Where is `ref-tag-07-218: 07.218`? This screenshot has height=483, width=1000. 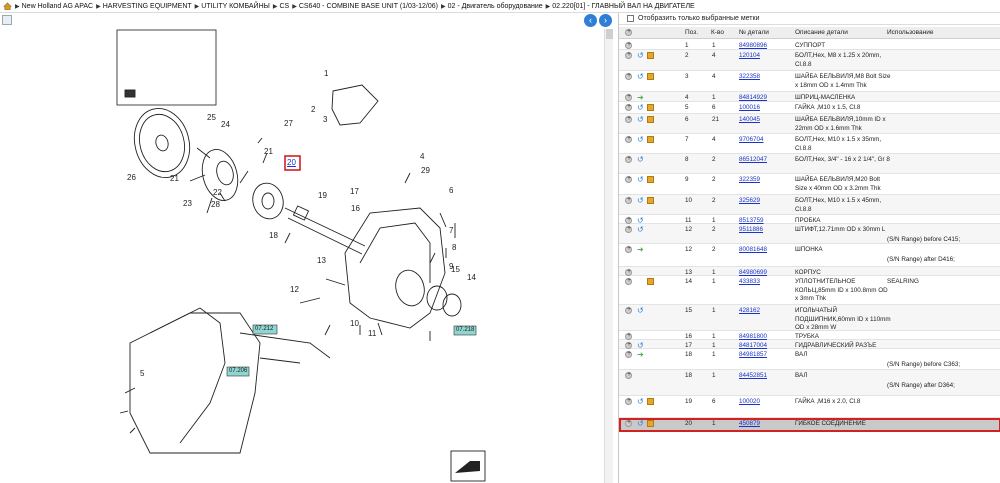 ref-tag-07-218: 07.218 is located at coordinates (465, 330).